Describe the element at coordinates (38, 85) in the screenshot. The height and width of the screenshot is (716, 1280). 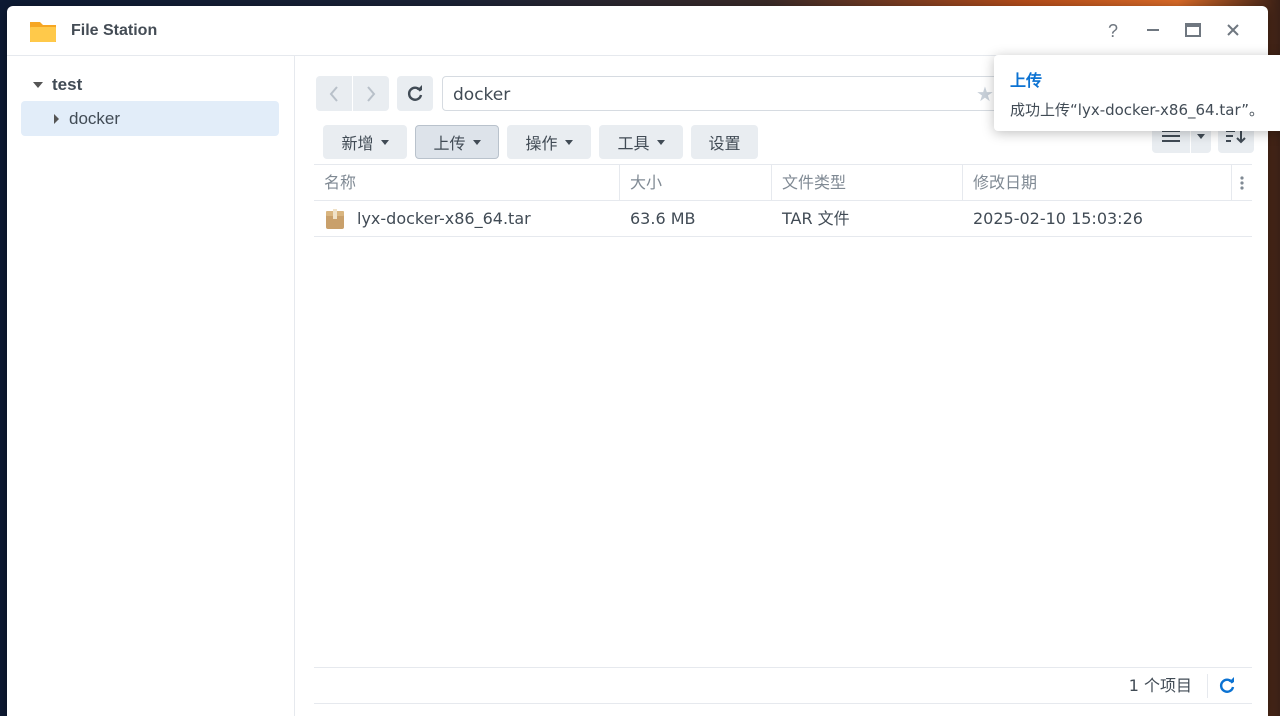
I see `caret-down-icon` at that location.